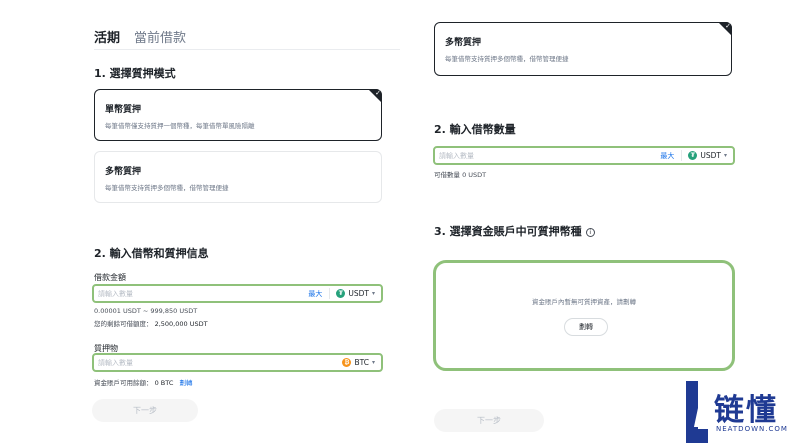 The width and height of the screenshot is (800, 447). I want to click on empty-assets-message: 資金賬戶內暫無可質押資產，請劃轉, so click(584, 302).